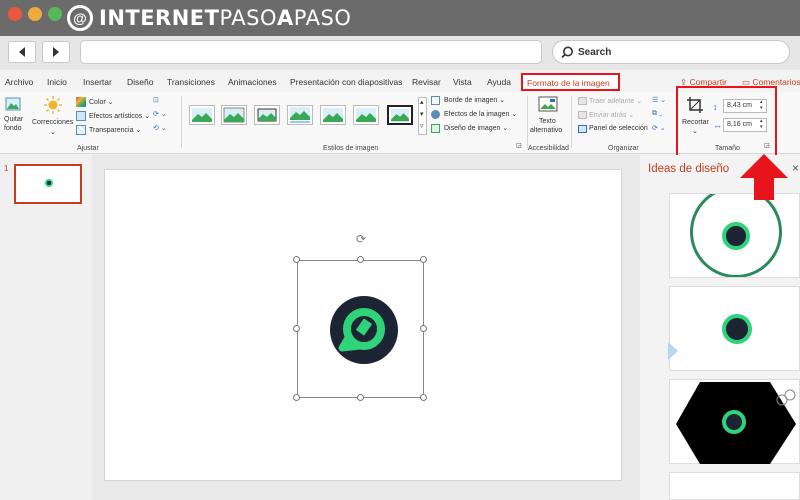 The height and width of the screenshot is (500, 800). What do you see at coordinates (160, 128) in the screenshot?
I see `reset-picture-icon: ⟲ ⌄` at bounding box center [160, 128].